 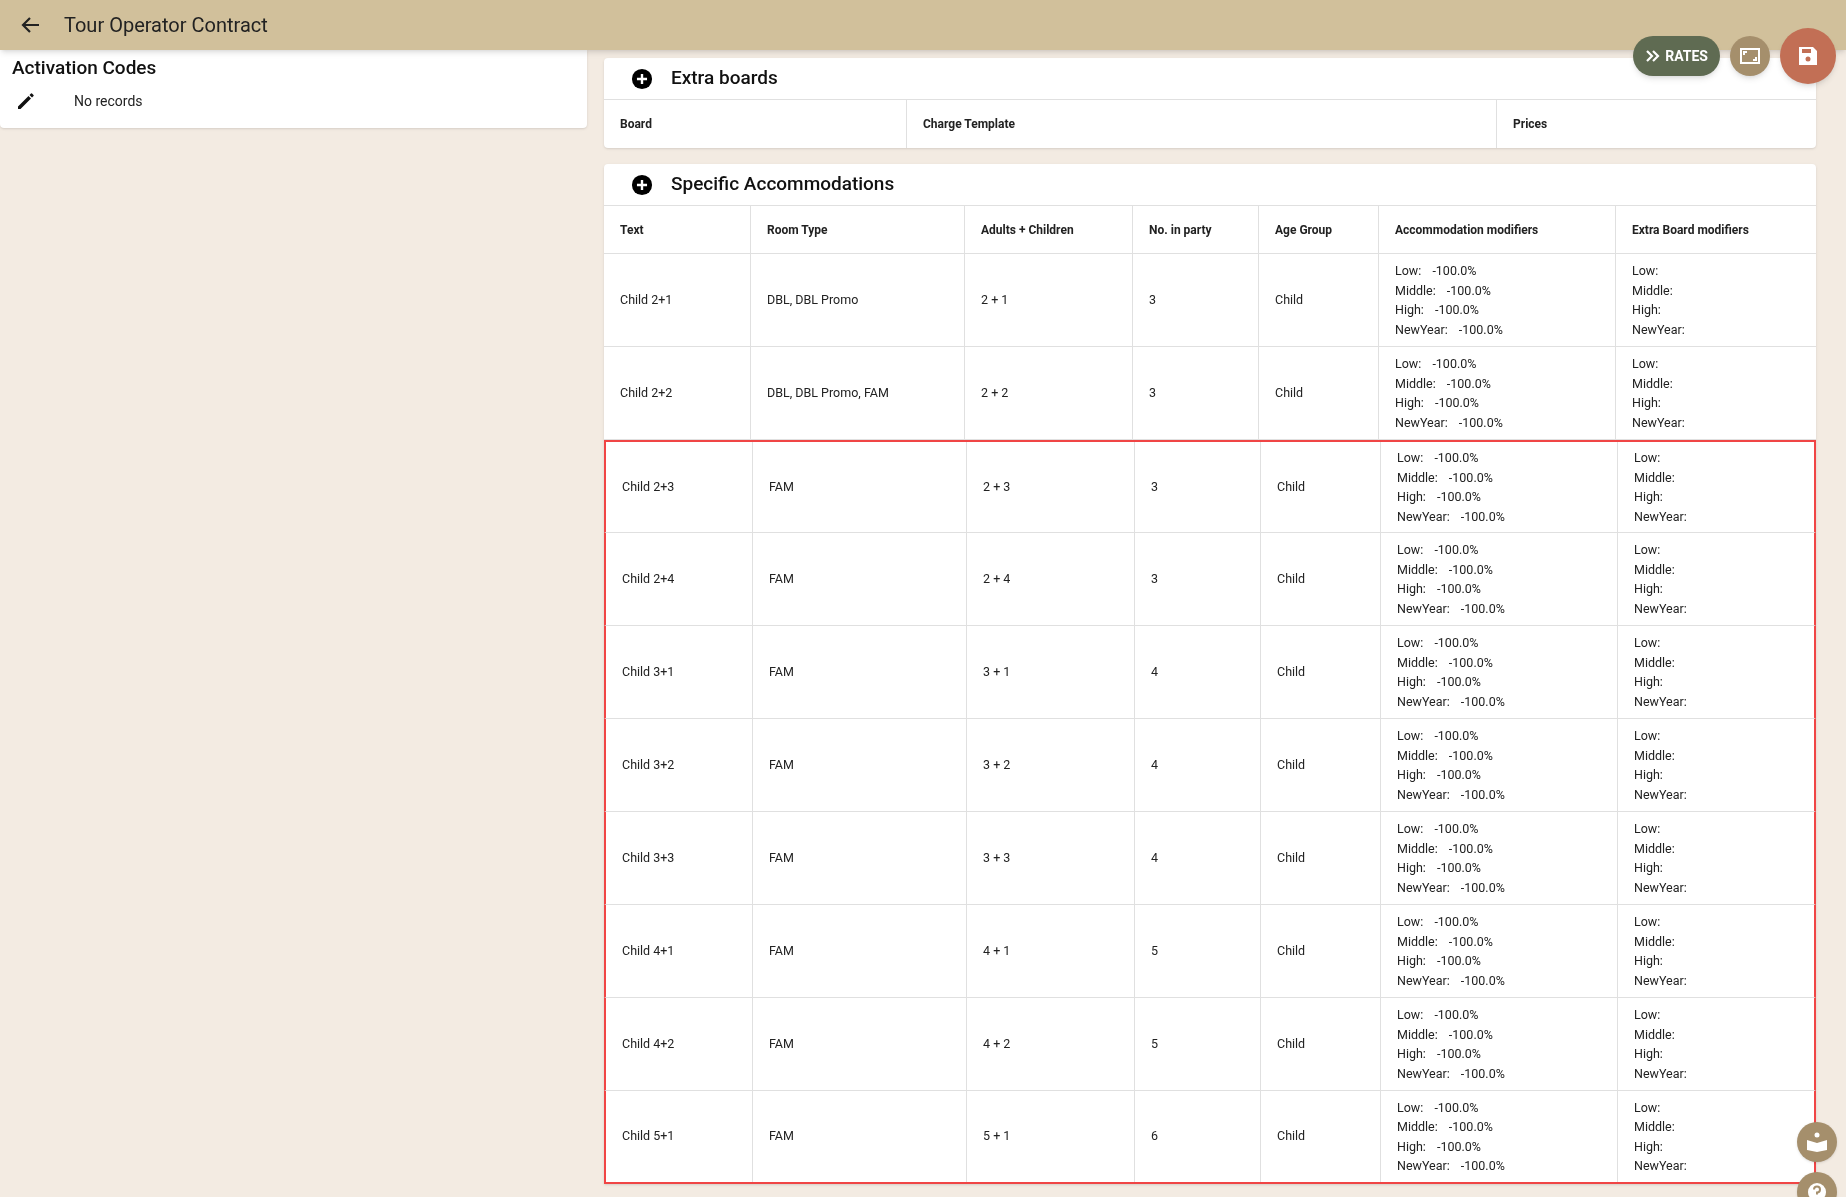 What do you see at coordinates (648, 1043) in the screenshot?
I see `table-cell-text: Child 4+2` at bounding box center [648, 1043].